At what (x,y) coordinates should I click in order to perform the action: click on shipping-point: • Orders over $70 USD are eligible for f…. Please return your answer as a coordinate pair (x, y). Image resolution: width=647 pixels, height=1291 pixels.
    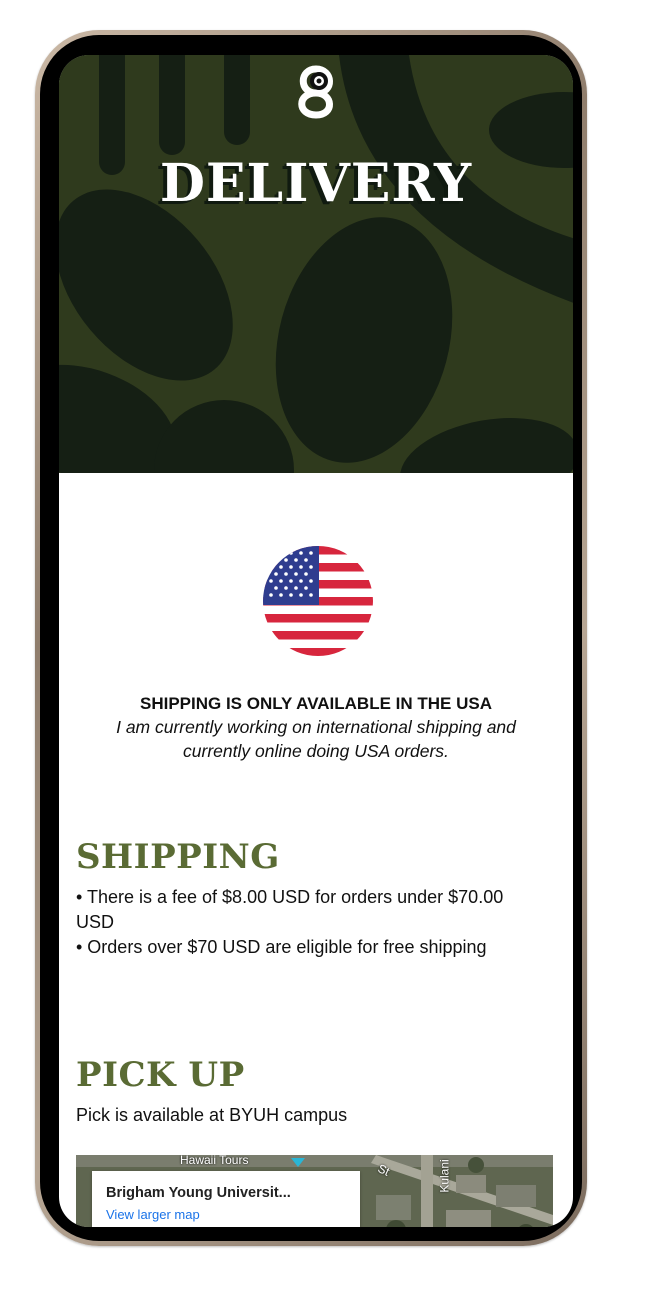
    Looking at the image, I should click on (281, 947).